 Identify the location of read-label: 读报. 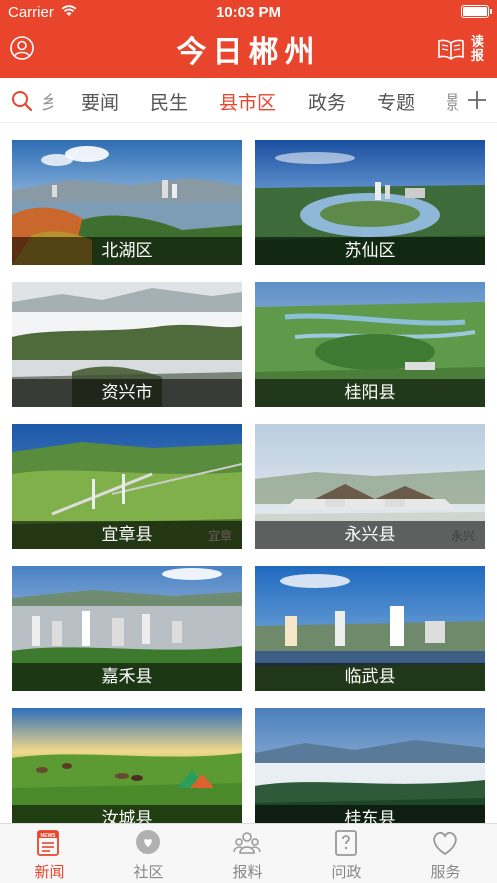
(478, 49).